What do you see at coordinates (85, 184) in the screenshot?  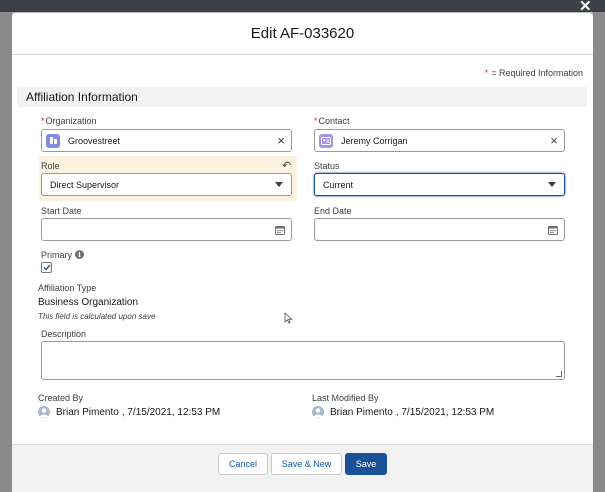 I see `role-value: Direct Supervisor` at bounding box center [85, 184].